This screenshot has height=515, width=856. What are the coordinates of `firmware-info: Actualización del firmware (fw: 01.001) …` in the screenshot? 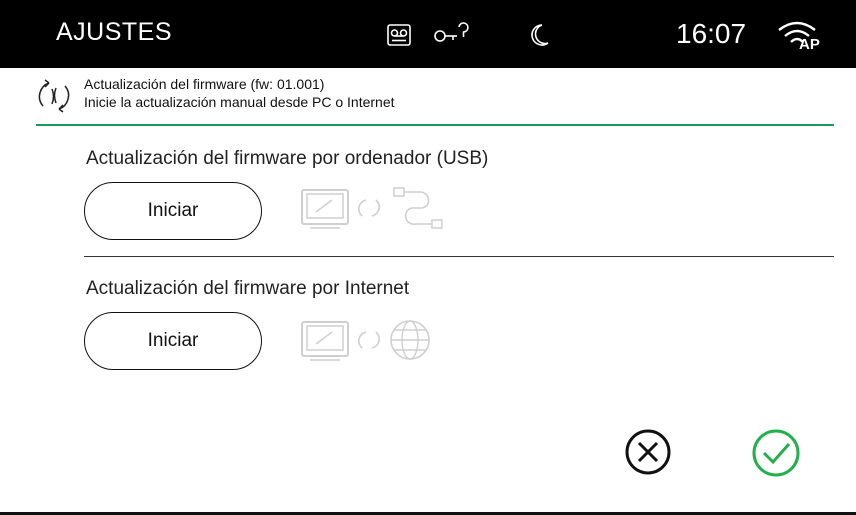 It's located at (433, 98).